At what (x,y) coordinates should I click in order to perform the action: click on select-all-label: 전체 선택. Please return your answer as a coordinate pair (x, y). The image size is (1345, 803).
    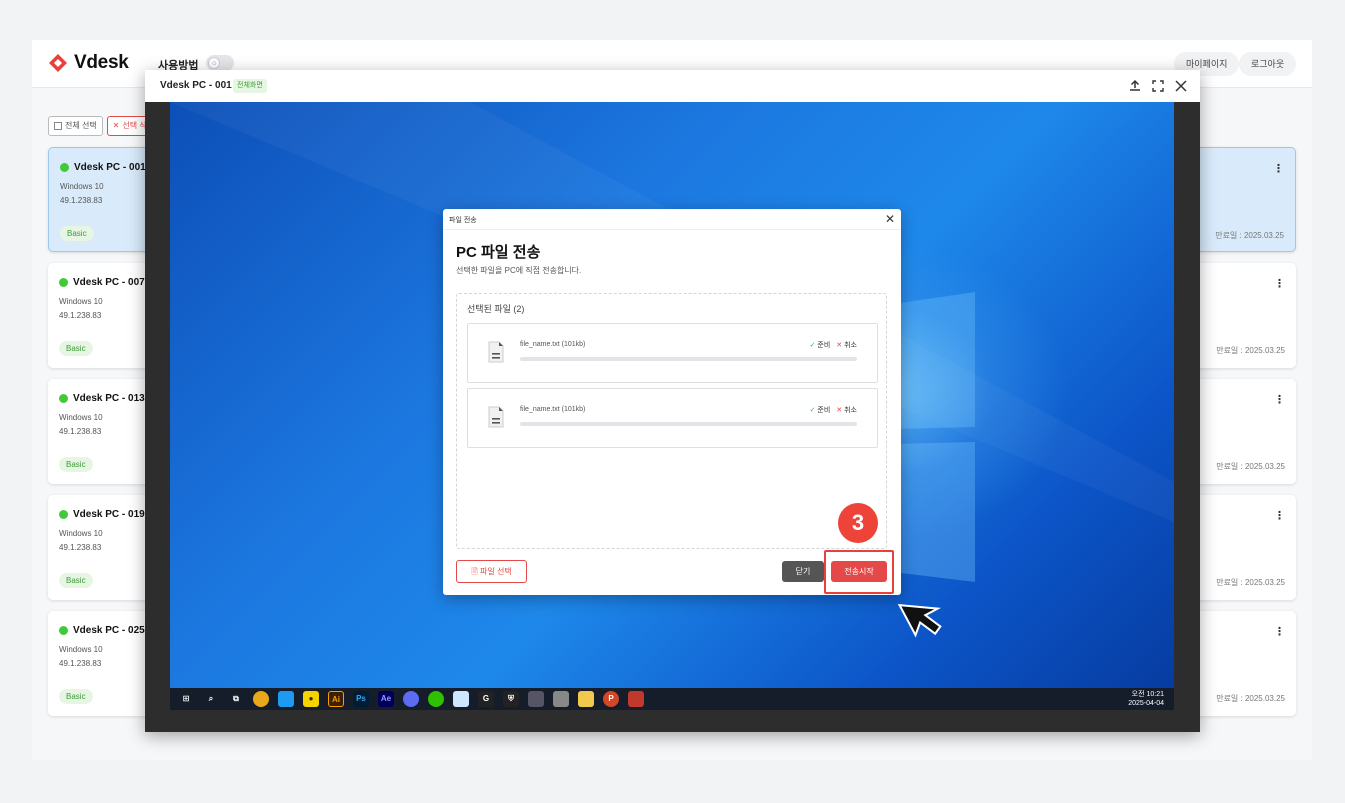
    Looking at the image, I should click on (81, 125).